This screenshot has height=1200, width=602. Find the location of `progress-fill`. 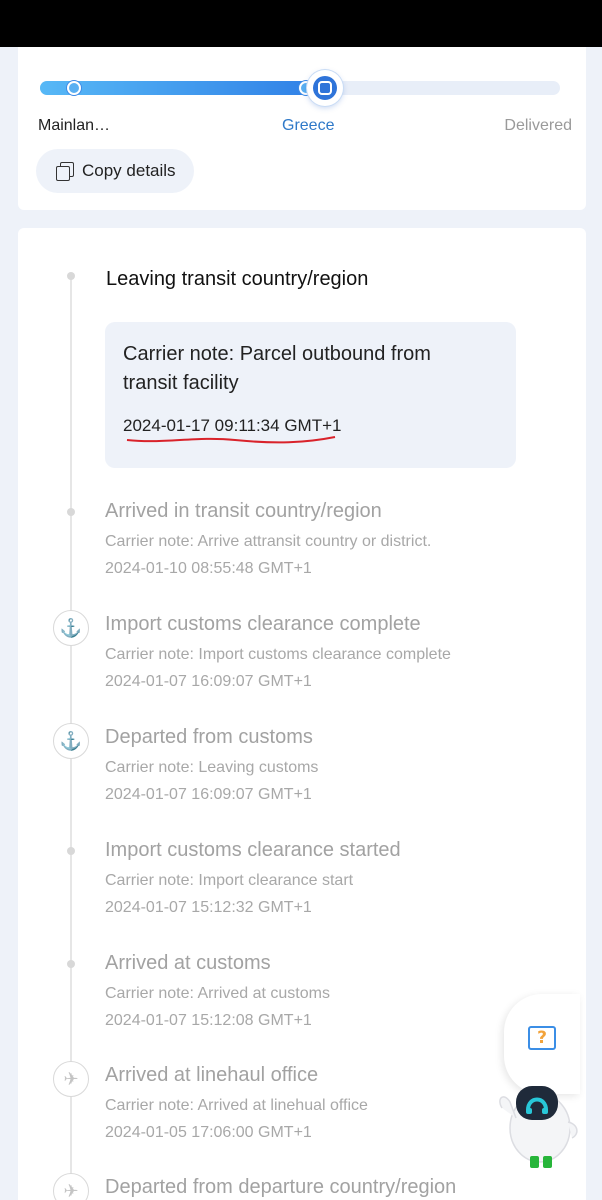

progress-fill is located at coordinates (183, 88).